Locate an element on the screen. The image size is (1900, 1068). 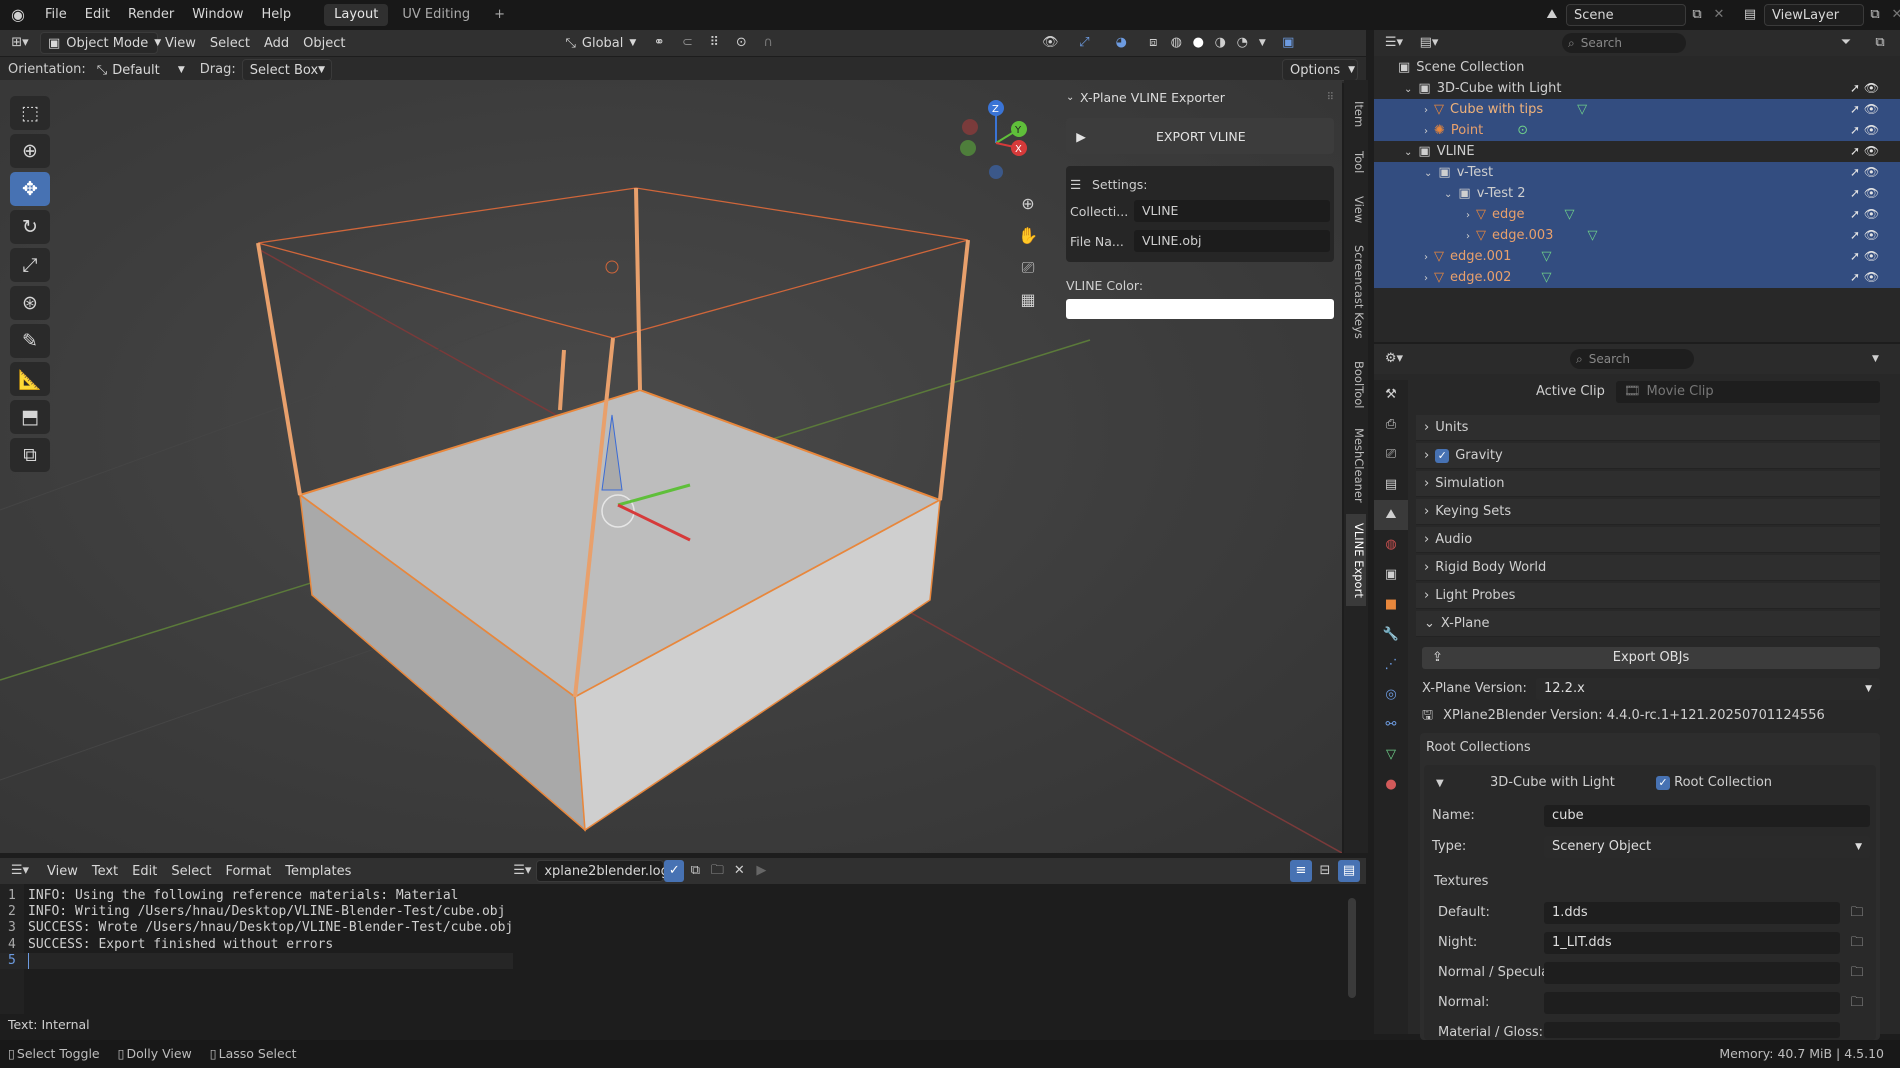
scene-icon: ⛰ is located at coordinates (1552, 15).